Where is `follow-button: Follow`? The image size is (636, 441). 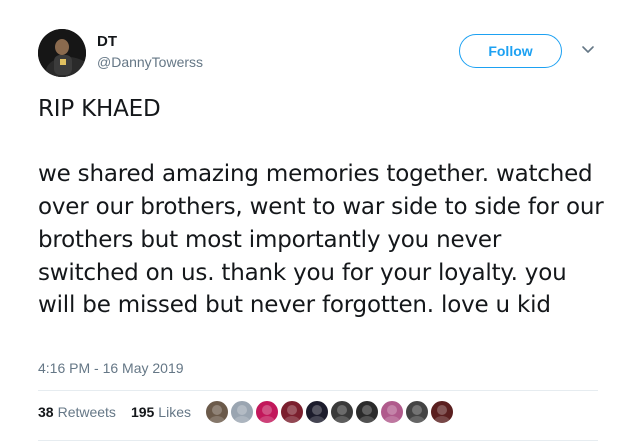
follow-button: Follow is located at coordinates (510, 51).